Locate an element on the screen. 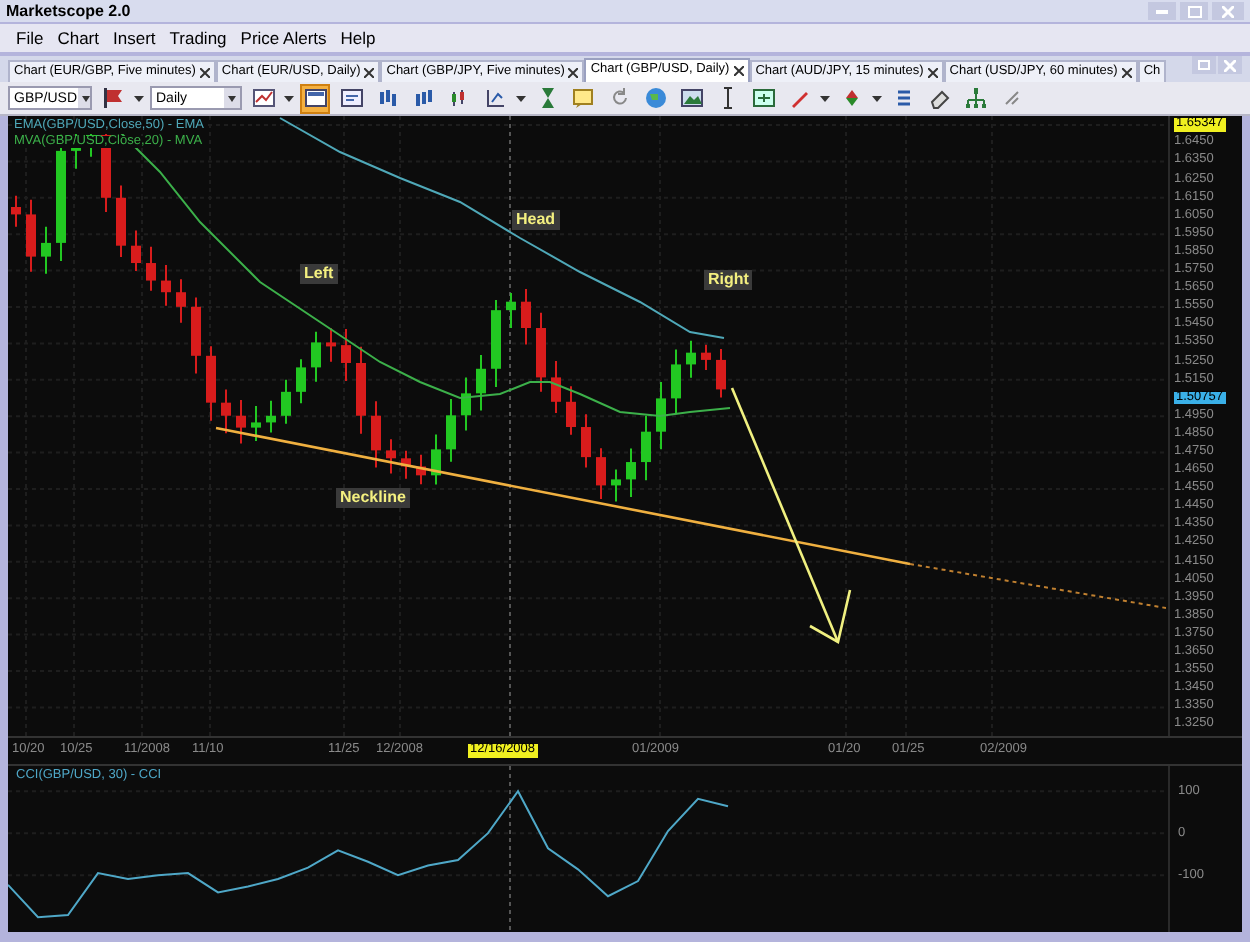  window-title: Marketscope 2.0 is located at coordinates (68, 11).